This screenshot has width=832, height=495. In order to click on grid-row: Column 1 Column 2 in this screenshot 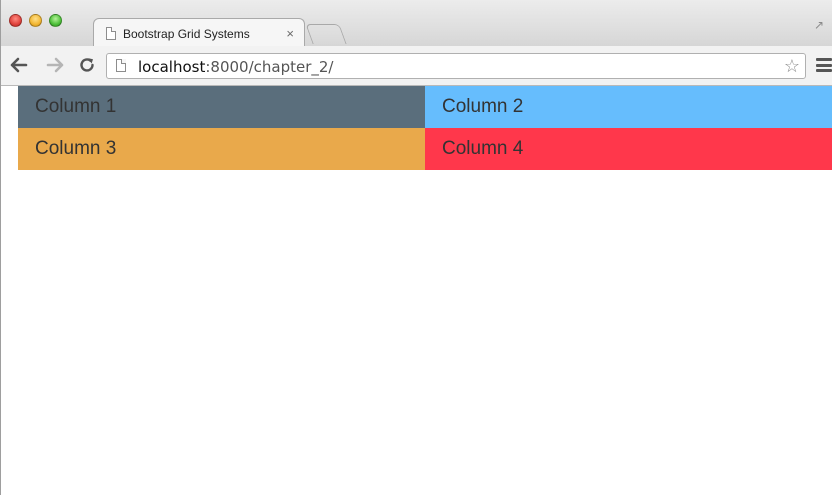, I will do `click(425, 107)`.